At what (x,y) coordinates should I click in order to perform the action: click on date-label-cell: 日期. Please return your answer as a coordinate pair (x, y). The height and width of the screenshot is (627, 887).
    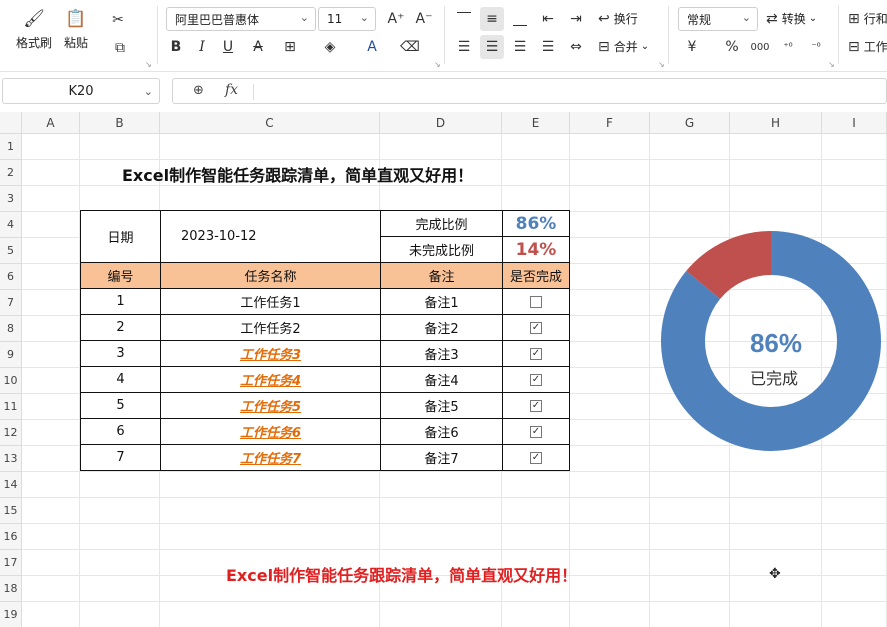
    Looking at the image, I should click on (120, 236).